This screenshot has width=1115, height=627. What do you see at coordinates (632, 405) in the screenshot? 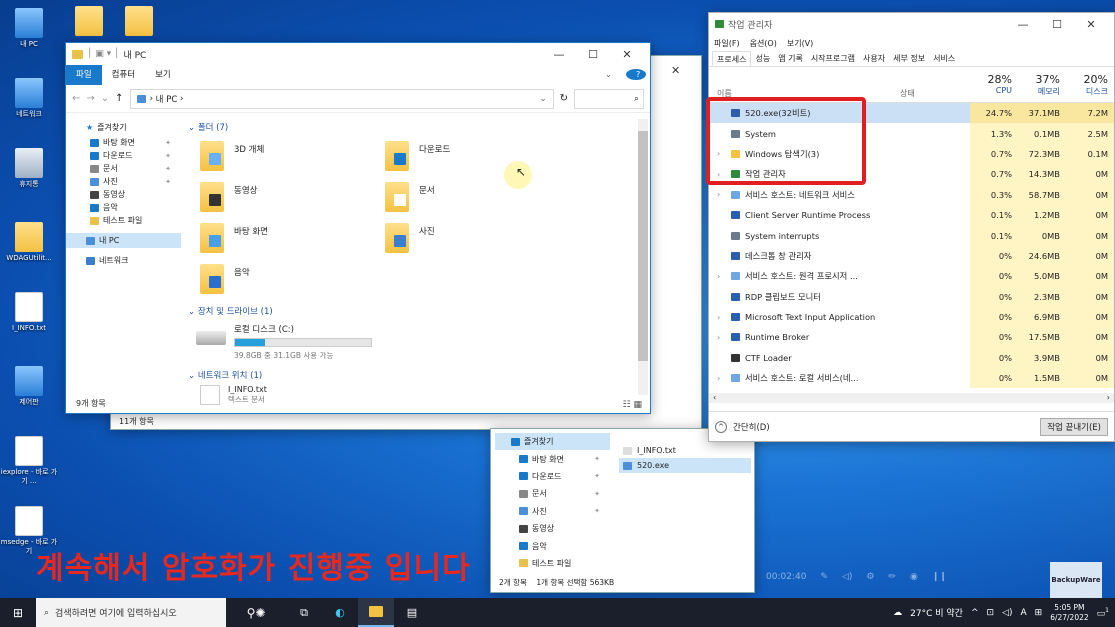
I see `view-toggle-icon: ☷ ▦` at bounding box center [632, 405].